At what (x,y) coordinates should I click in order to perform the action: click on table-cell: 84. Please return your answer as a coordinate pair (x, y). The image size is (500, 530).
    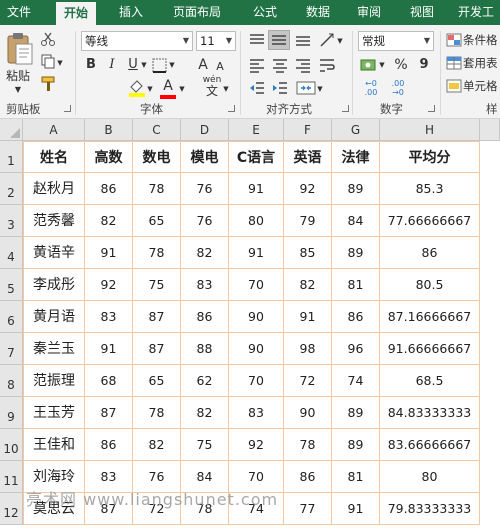
    Looking at the image, I should click on (356, 221).